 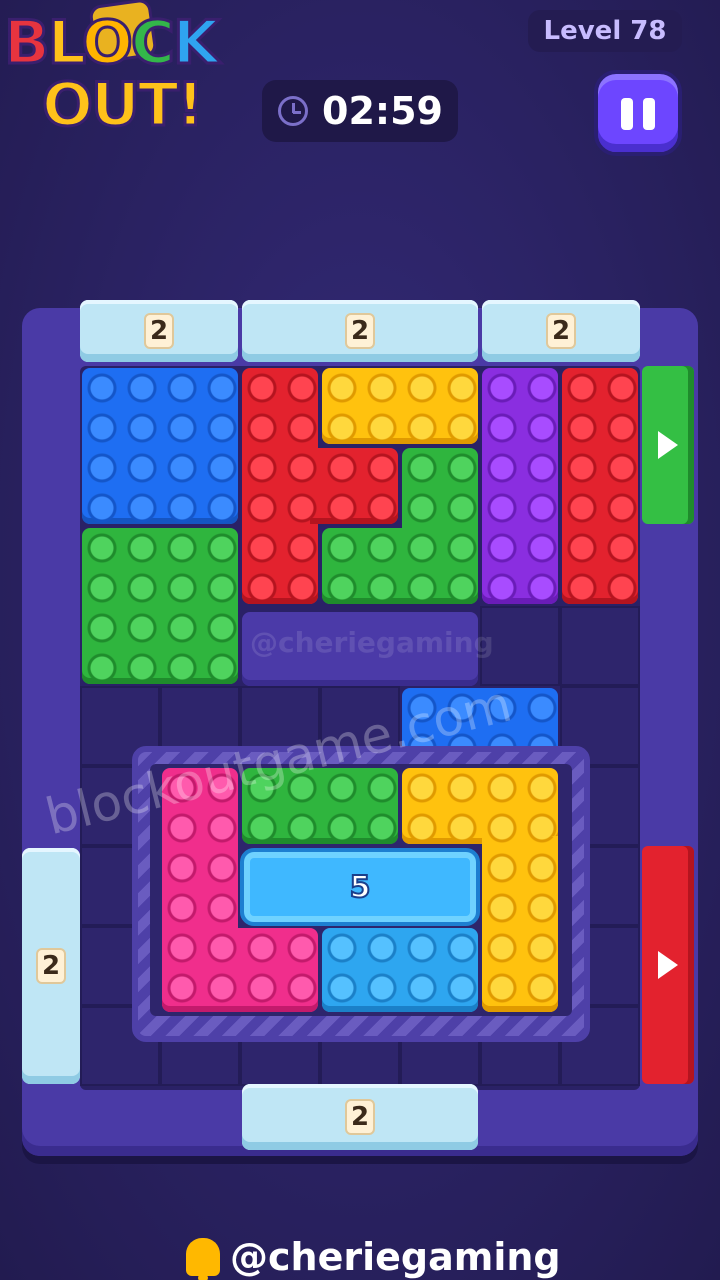 I want to click on block-pink-l-foot, so click(x=274, y=970).